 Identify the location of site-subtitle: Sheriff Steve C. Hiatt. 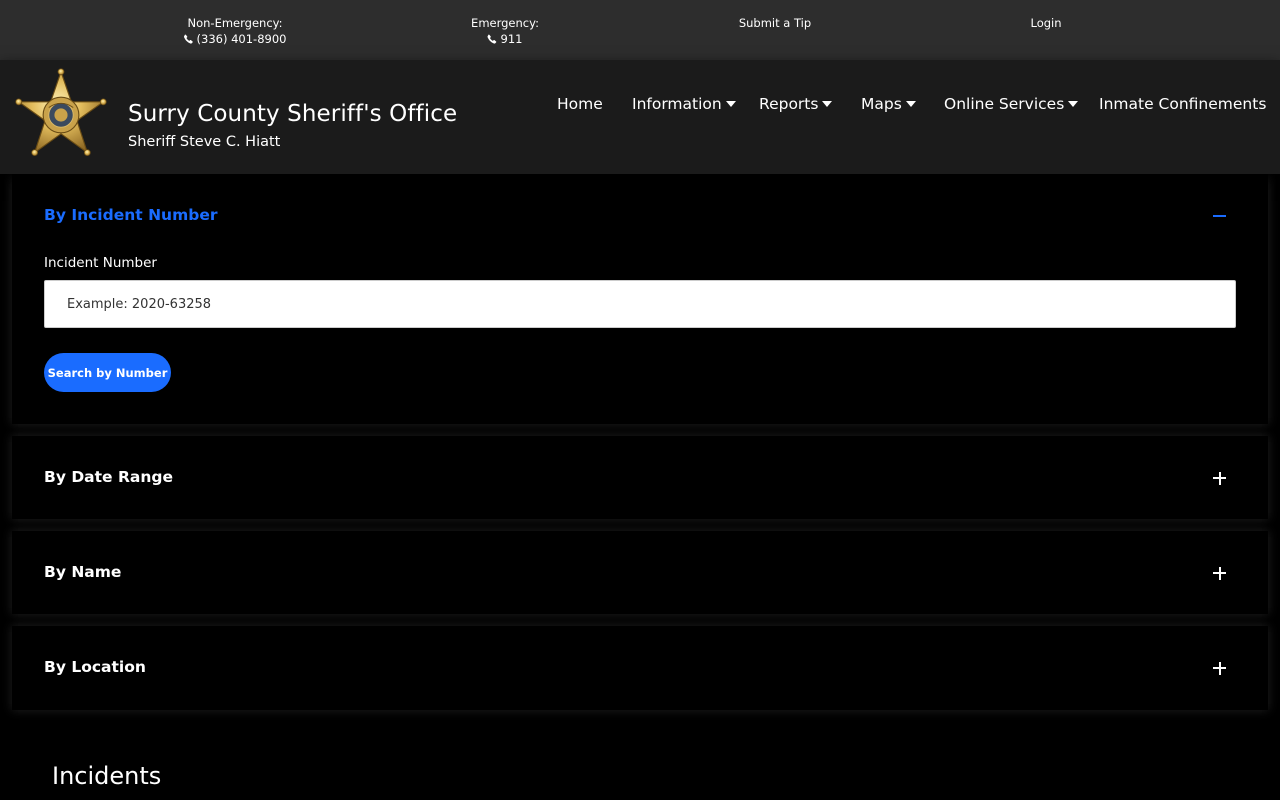
(204, 142).